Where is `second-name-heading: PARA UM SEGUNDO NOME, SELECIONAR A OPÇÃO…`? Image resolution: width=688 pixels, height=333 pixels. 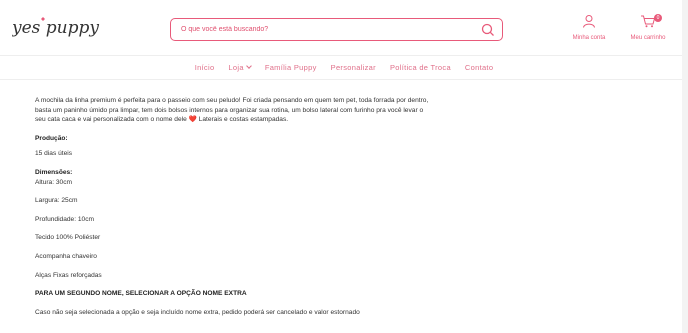
second-name-heading: PARA UM SEGUNDO NOME, SELECIONAR A OPÇÃO… is located at coordinates (235, 294).